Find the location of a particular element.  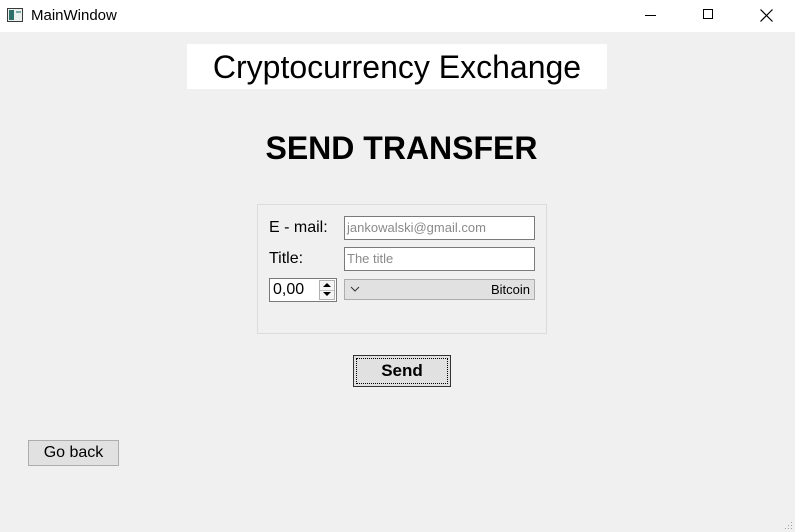

close-button is located at coordinates (766, 16).